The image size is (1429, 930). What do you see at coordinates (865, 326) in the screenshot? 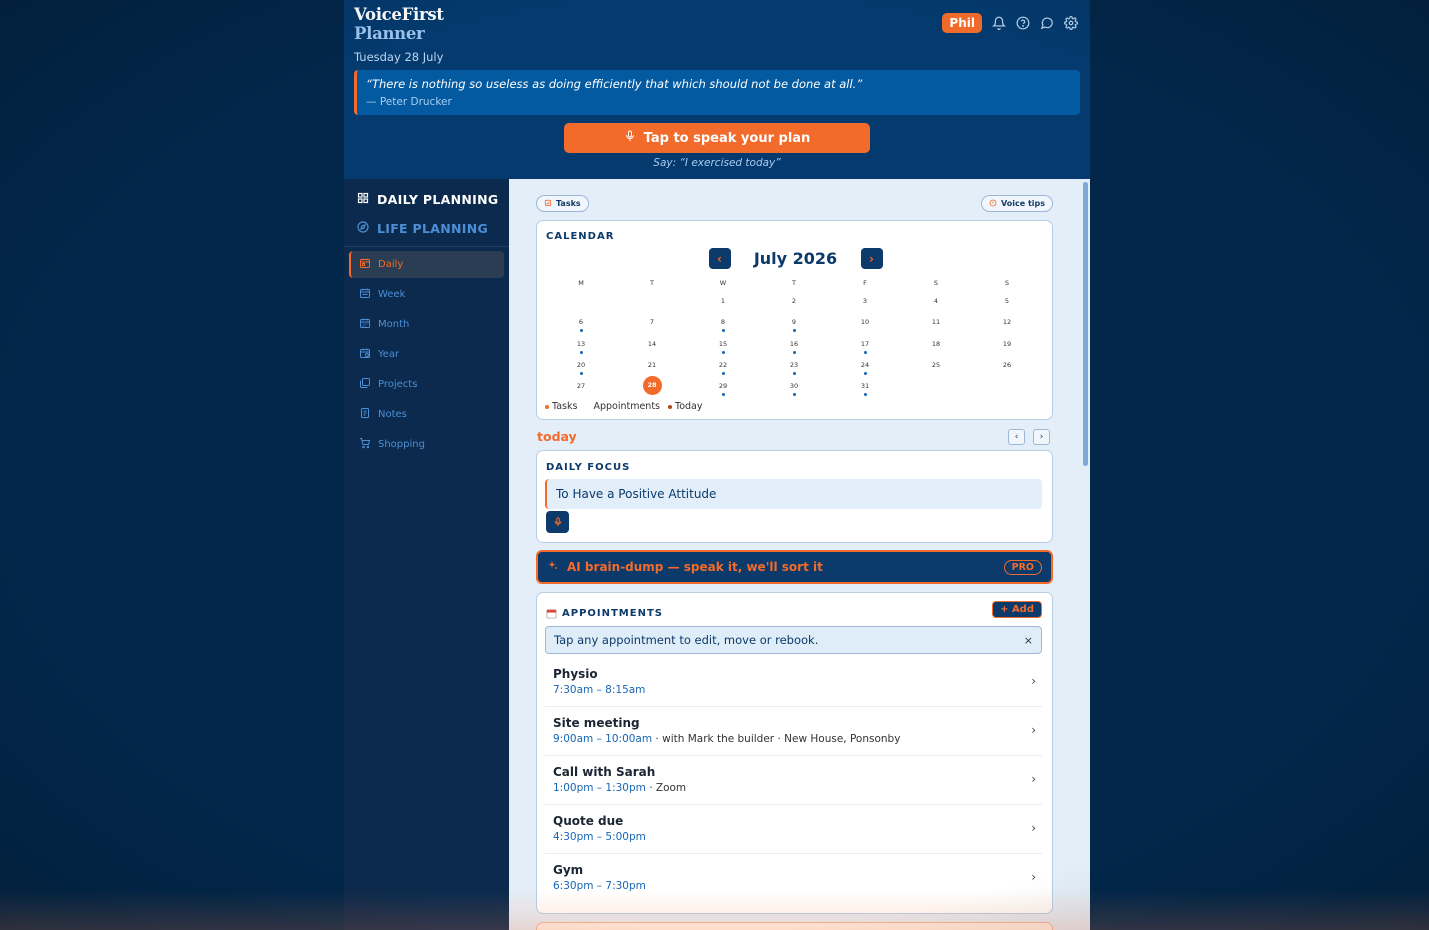
I see `calendar-day: 10` at bounding box center [865, 326].